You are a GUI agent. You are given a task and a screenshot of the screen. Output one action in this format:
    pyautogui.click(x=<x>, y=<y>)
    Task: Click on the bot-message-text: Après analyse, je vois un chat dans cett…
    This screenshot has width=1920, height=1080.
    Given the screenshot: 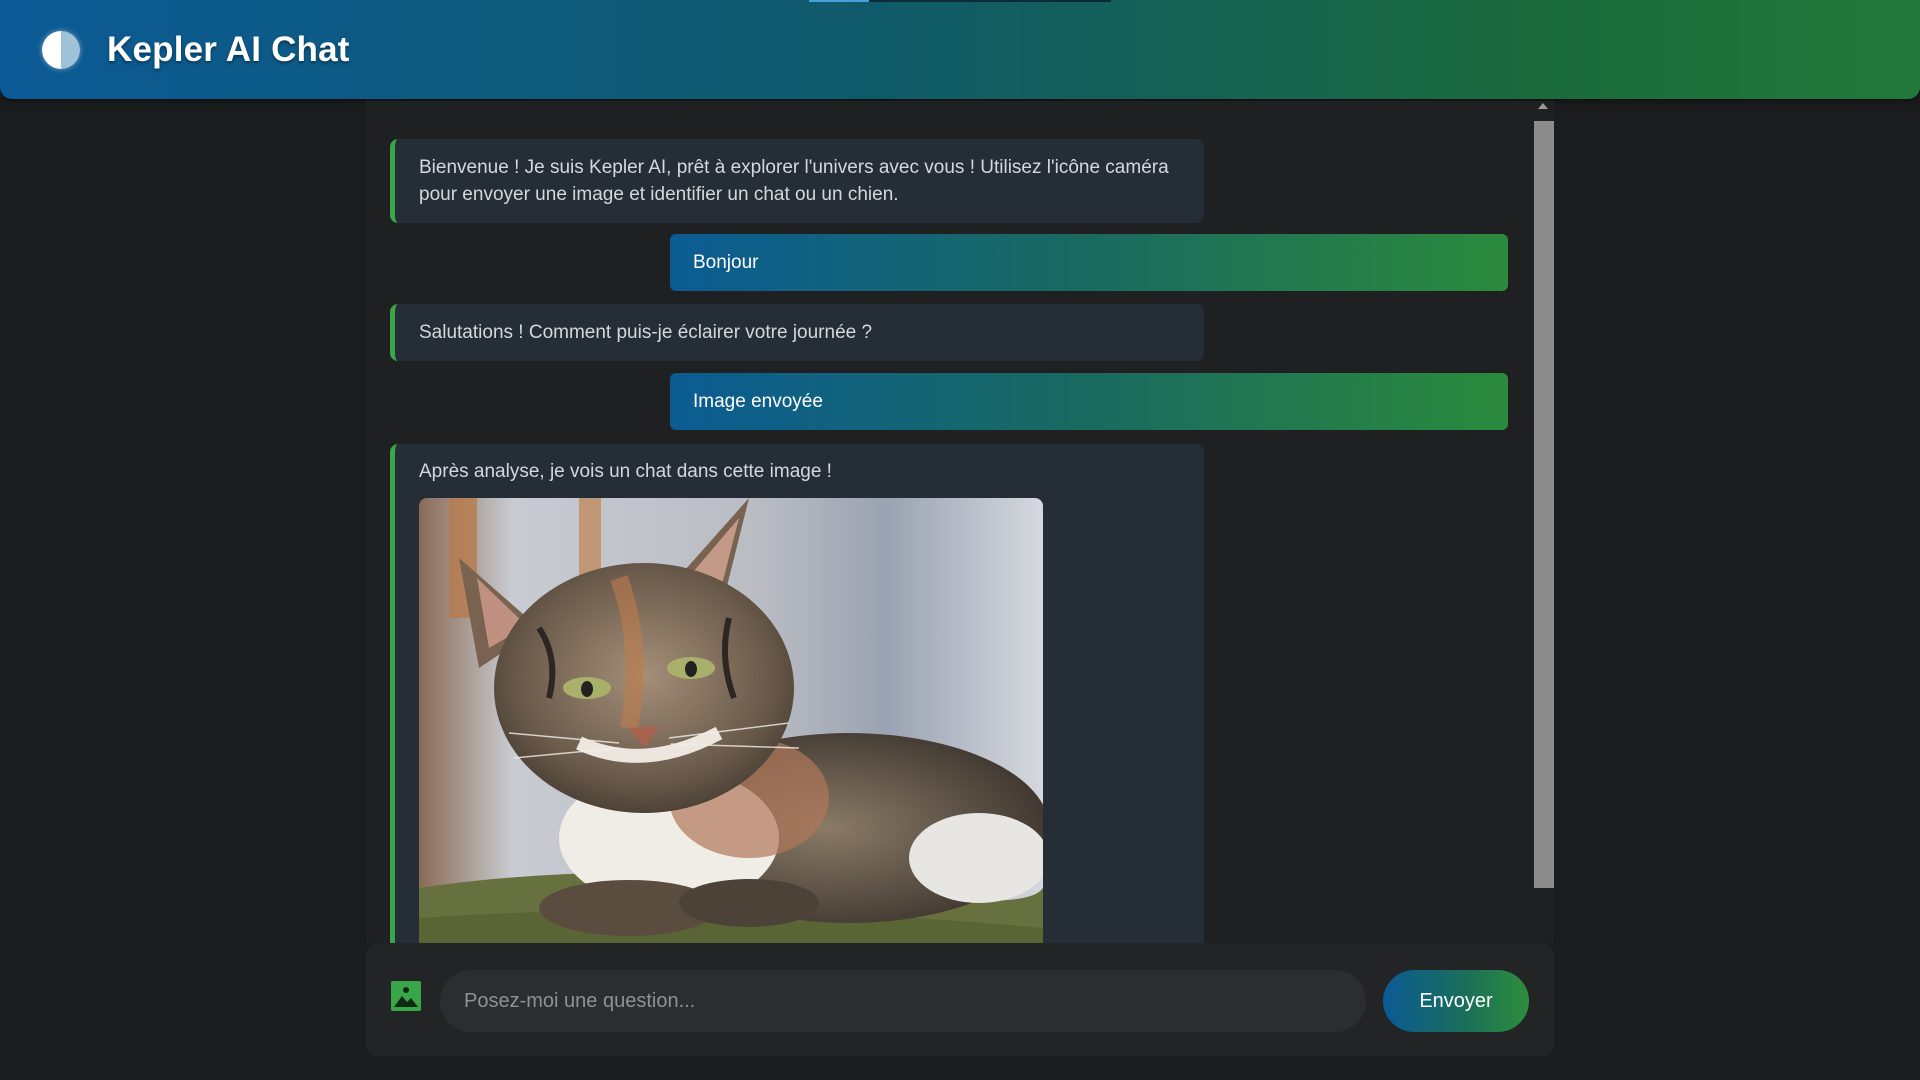 What is the action you would take?
    pyautogui.click(x=625, y=471)
    